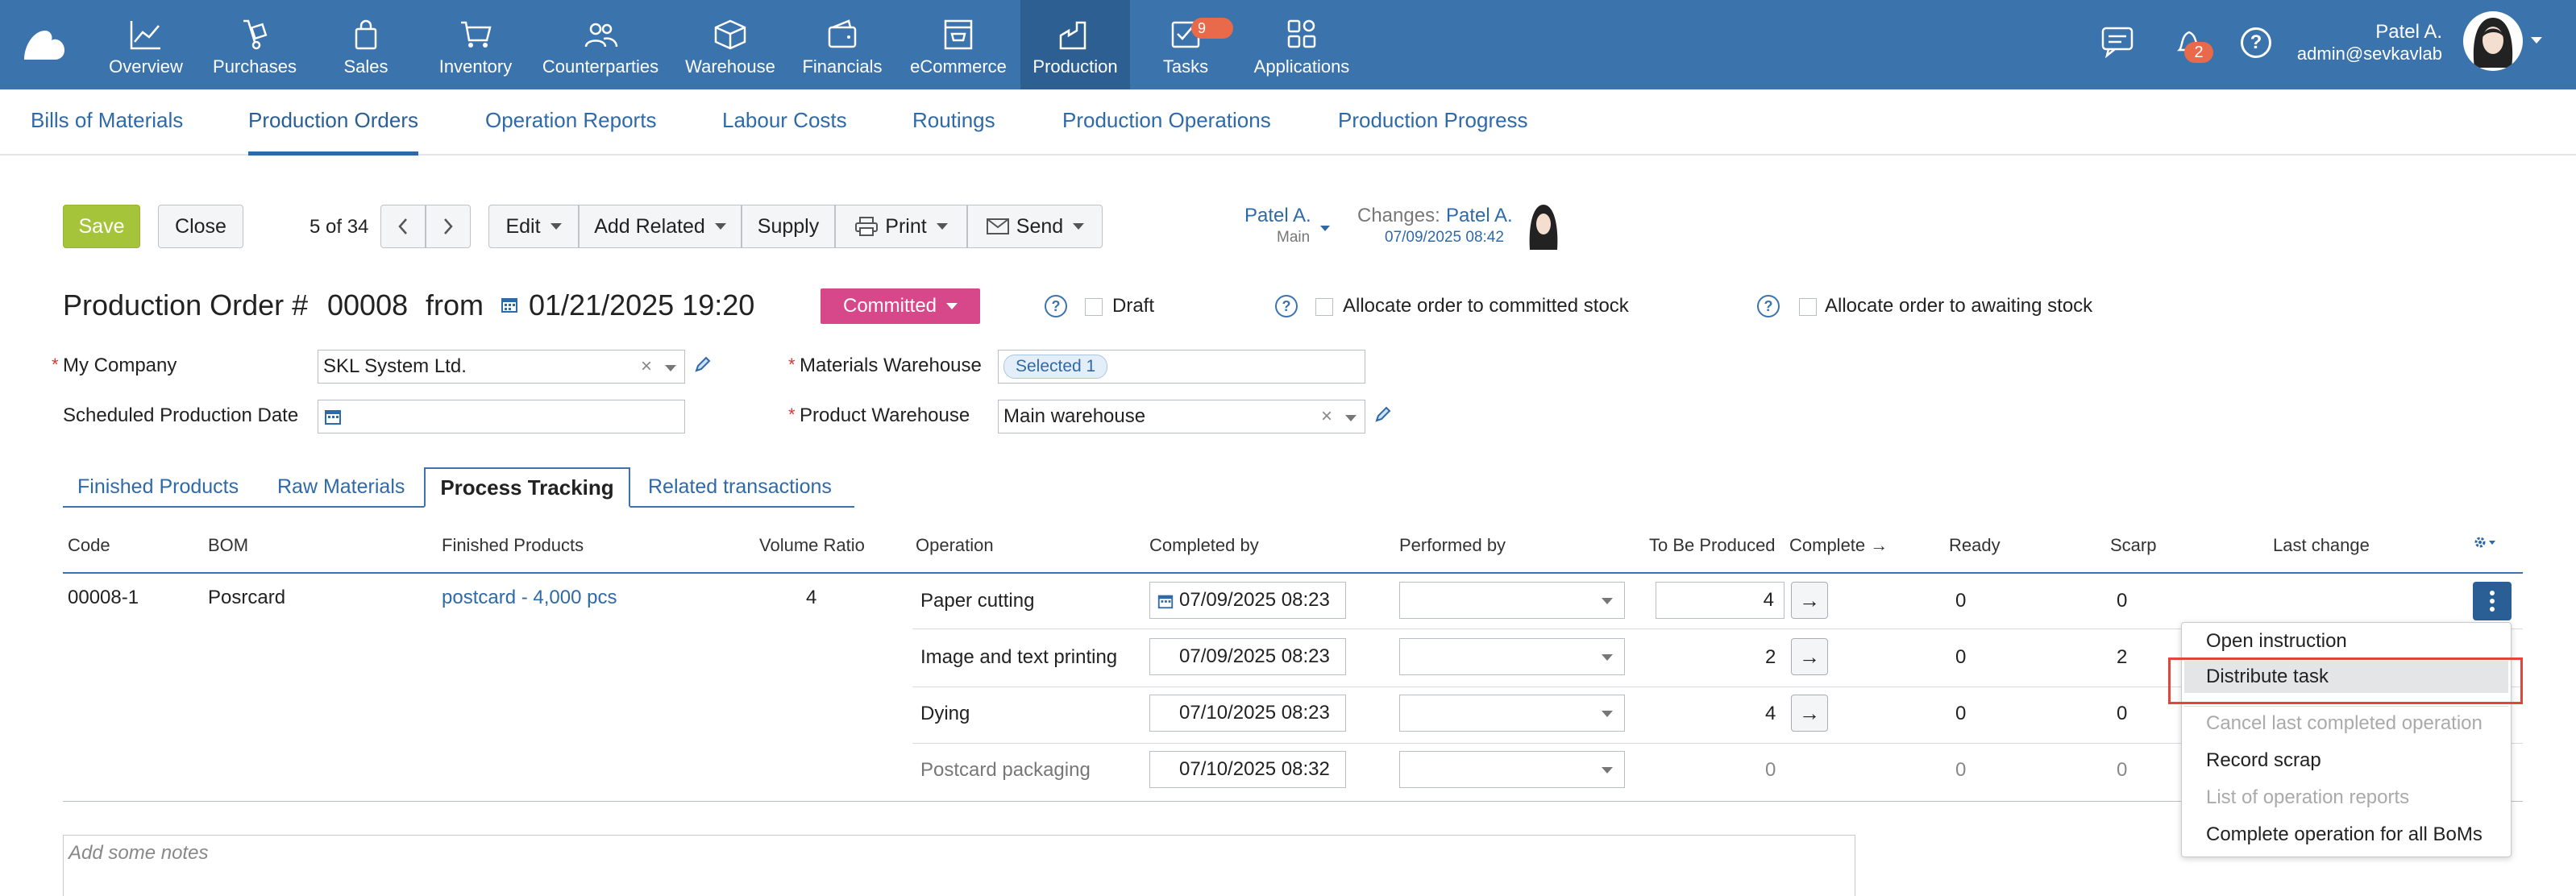 The width and height of the screenshot is (2576, 896). Describe the element at coordinates (228, 545) in the screenshot. I see `col-bom: BOM` at that location.